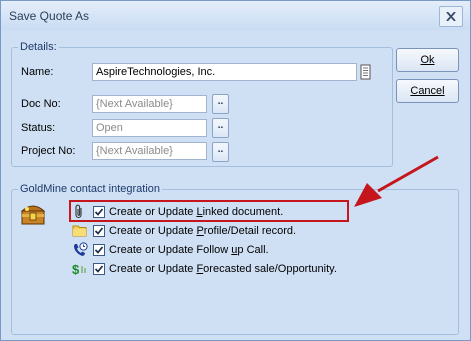 This screenshot has width=471, height=341. Describe the element at coordinates (396, 181) in the screenshot. I see `annotation-arrow-icon` at that location.